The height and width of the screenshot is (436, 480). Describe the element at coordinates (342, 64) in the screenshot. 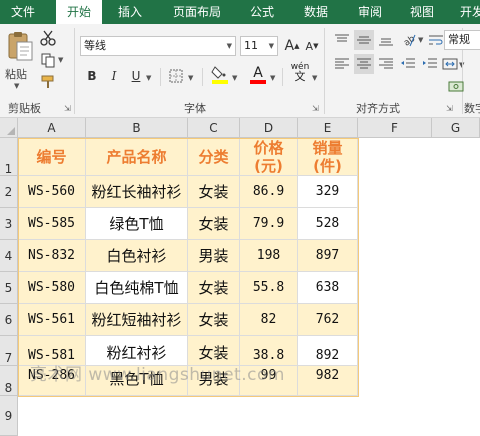

I see `align-left-icon` at that location.